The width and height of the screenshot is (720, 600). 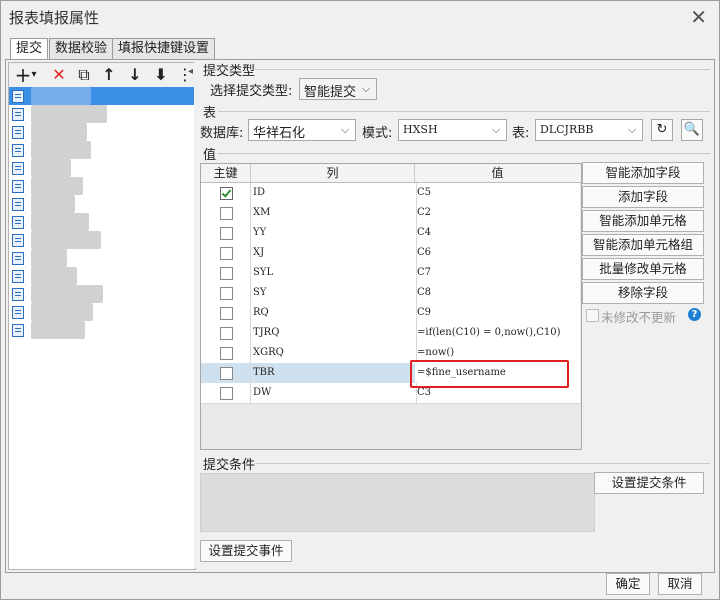 I want to click on table-row: YY C4, so click(x=390, y=233).